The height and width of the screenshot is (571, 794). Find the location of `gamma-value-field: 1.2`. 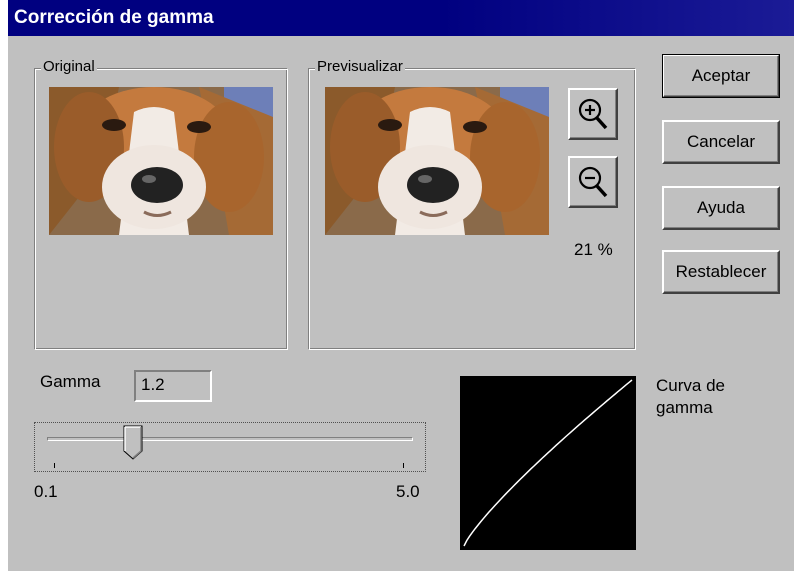

gamma-value-field: 1.2 is located at coordinates (173, 386).